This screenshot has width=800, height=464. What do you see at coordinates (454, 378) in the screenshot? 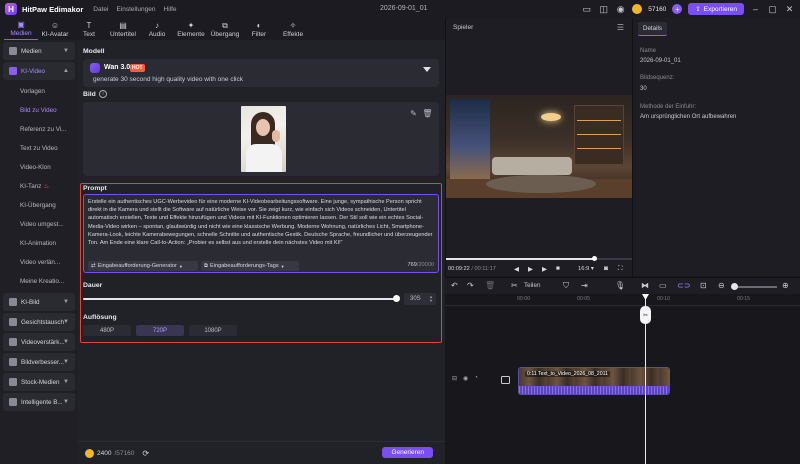
I see `lock-icon: ⊟` at bounding box center [454, 378].